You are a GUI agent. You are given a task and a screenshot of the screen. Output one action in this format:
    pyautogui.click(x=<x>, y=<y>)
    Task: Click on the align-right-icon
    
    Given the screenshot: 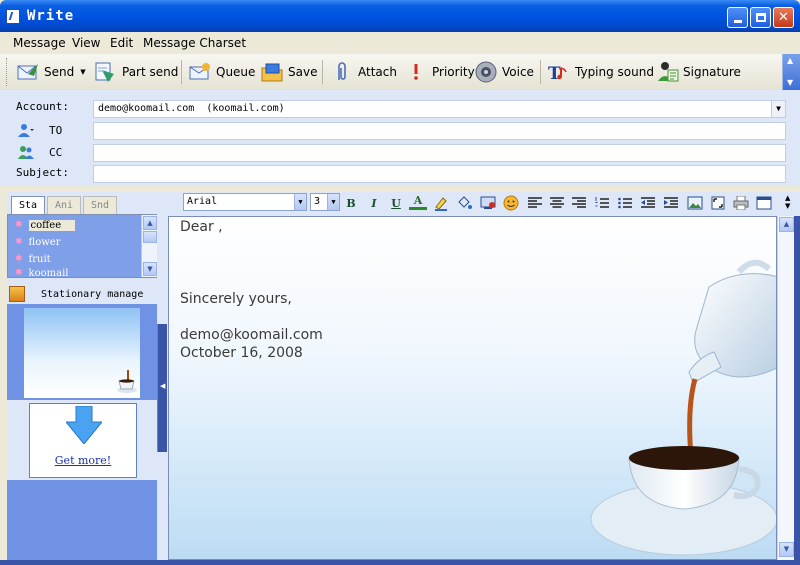 What is the action you would take?
    pyautogui.click(x=579, y=202)
    